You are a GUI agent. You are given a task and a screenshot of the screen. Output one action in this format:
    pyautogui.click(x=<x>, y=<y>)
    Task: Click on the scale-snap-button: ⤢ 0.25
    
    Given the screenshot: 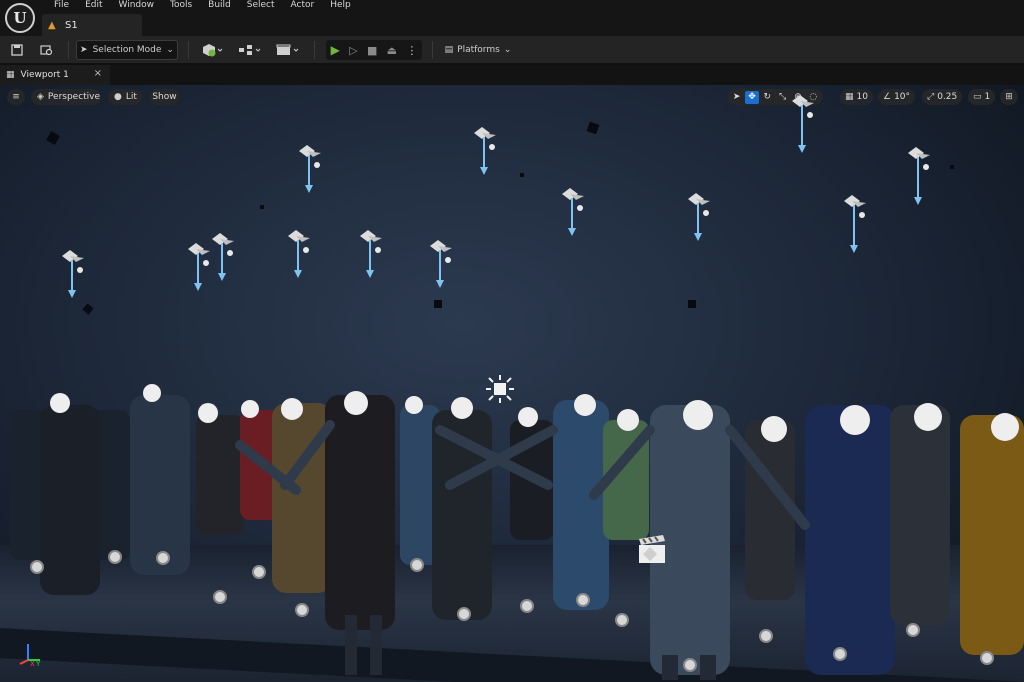 What is the action you would take?
    pyautogui.click(x=942, y=97)
    